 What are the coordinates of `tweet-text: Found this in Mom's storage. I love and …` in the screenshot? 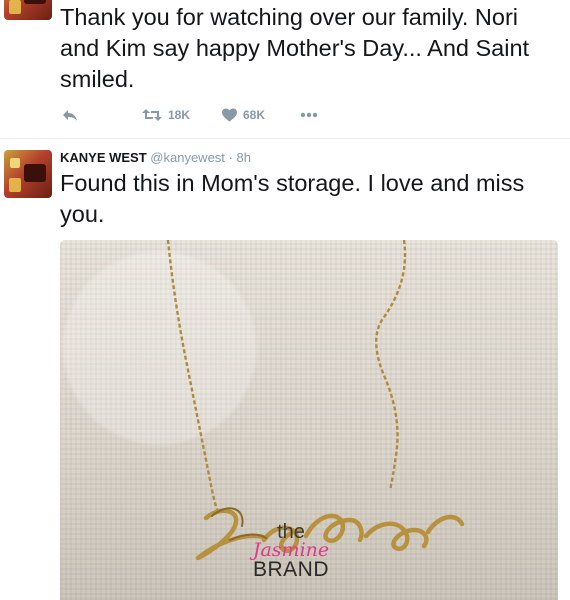 It's located at (292, 198).